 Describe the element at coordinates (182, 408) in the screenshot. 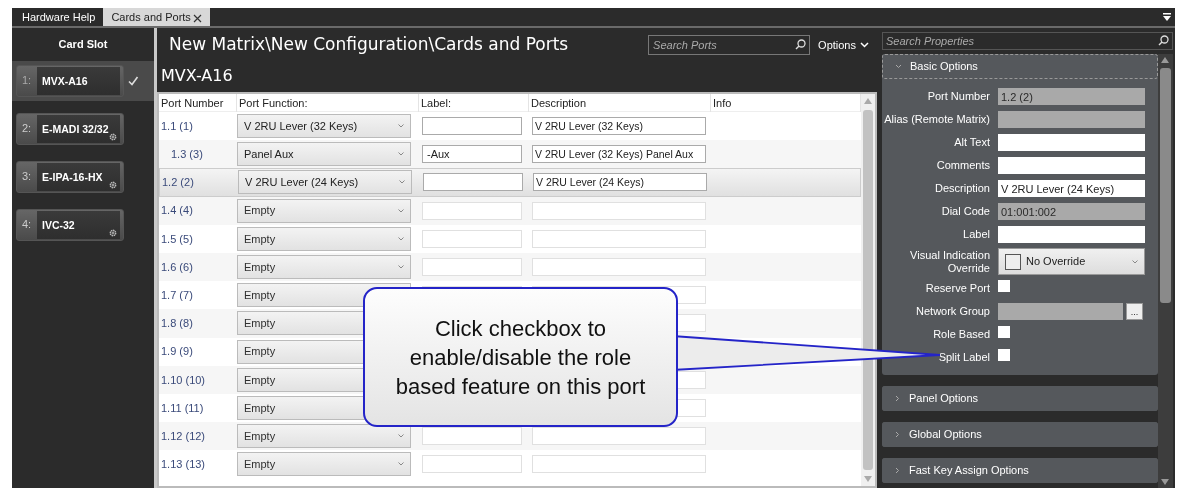

I see `port-number: 1.11 (11)` at that location.